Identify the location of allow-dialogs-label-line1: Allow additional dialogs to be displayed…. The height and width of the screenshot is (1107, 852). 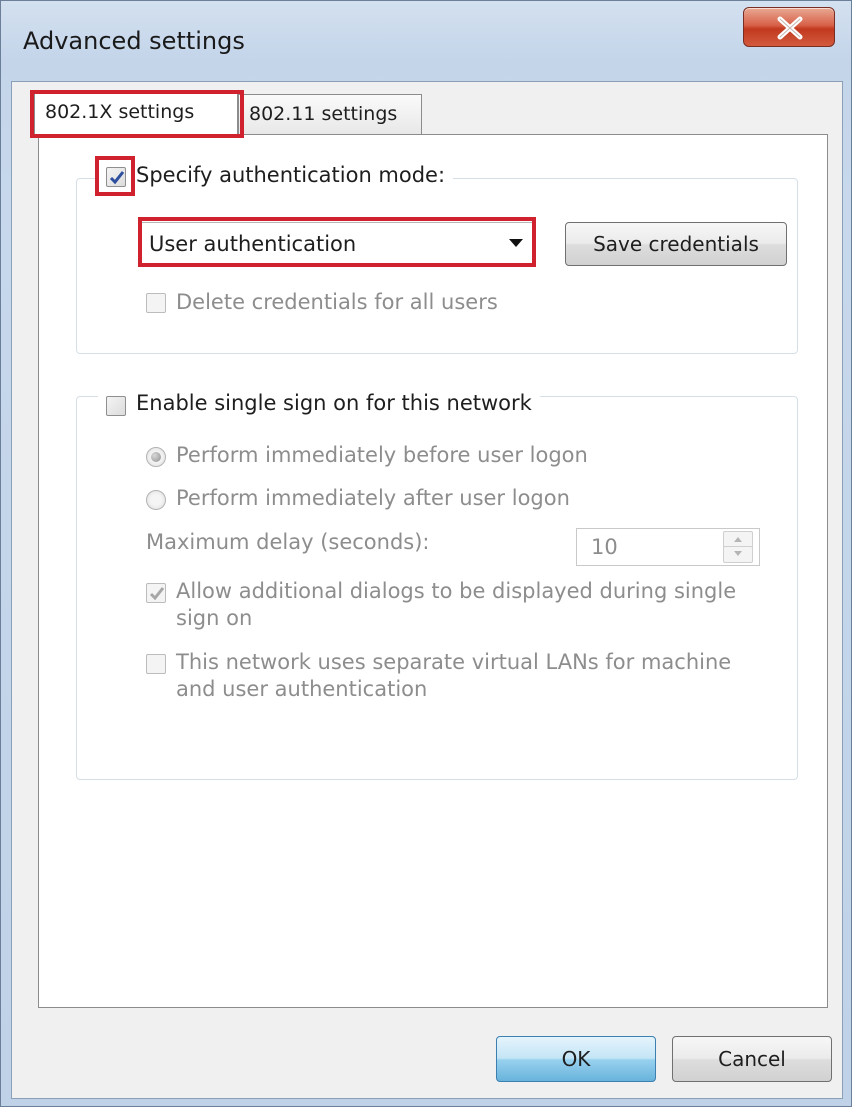
(456, 591).